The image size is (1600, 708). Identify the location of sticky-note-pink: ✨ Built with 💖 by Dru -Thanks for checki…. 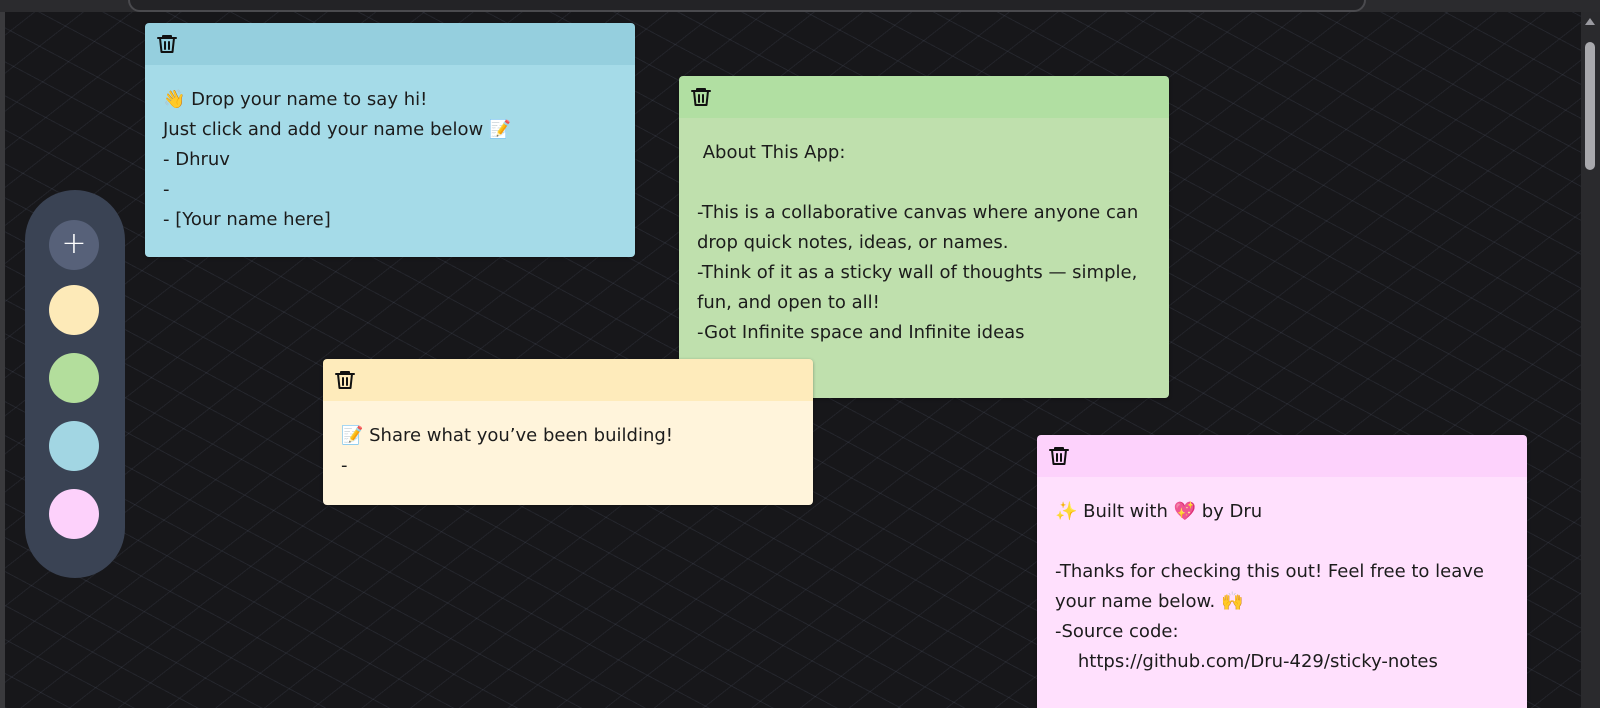
(1282, 571).